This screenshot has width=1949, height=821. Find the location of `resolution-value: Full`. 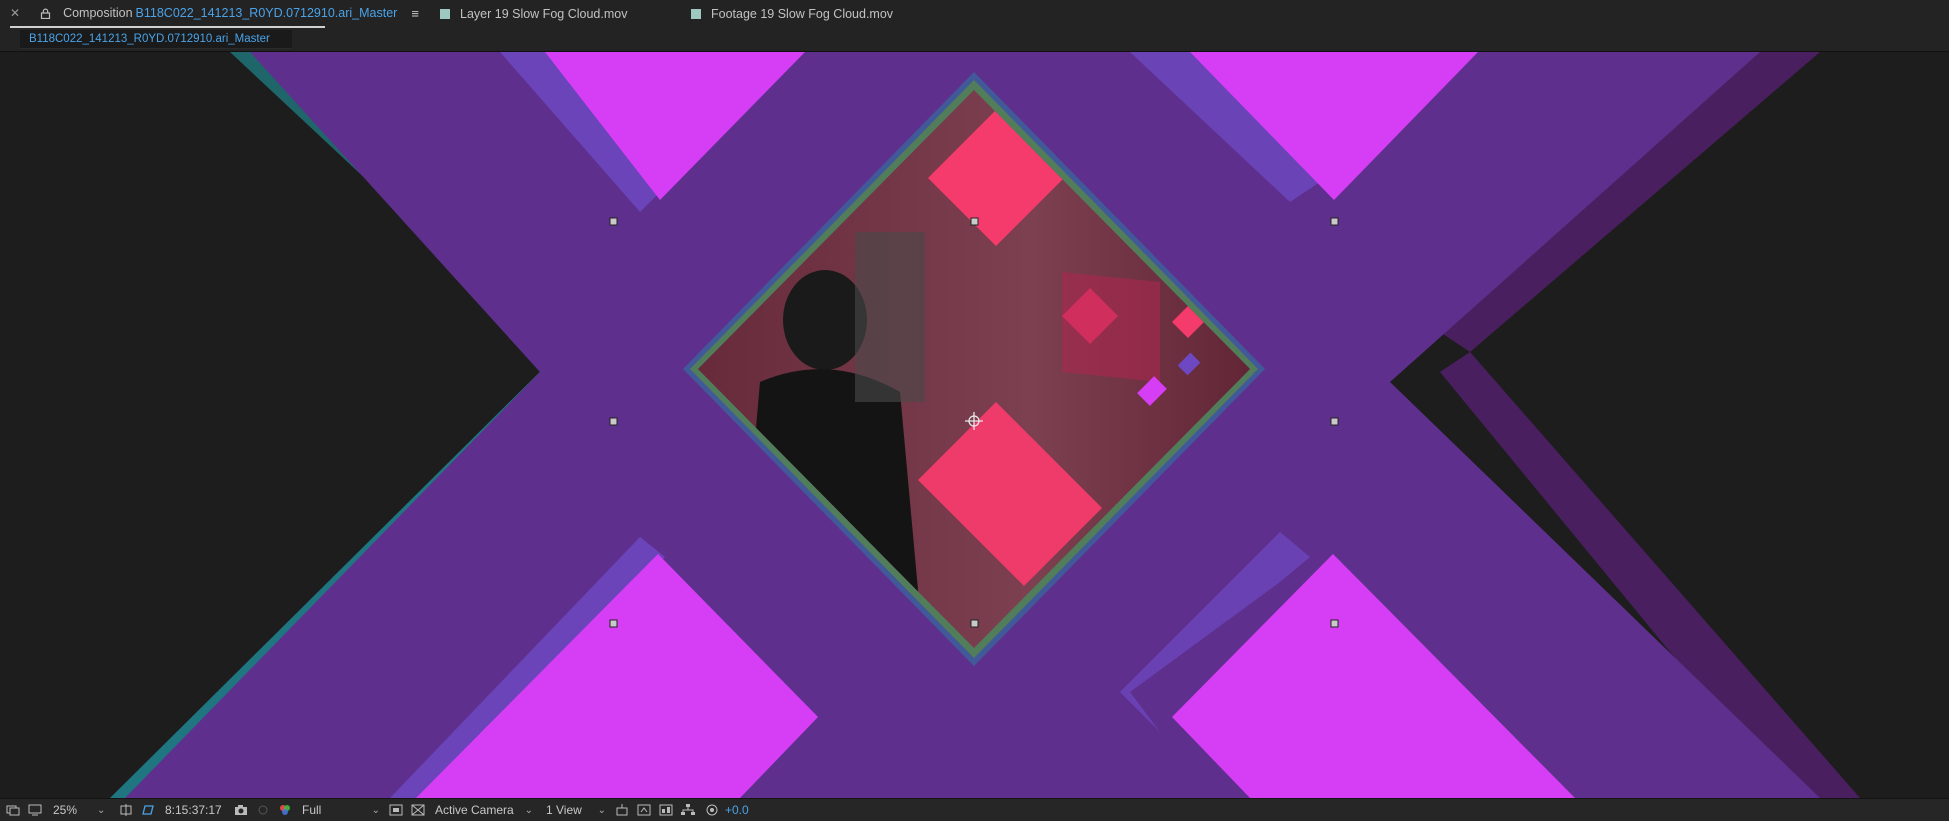

resolution-value: Full is located at coordinates (312, 810).